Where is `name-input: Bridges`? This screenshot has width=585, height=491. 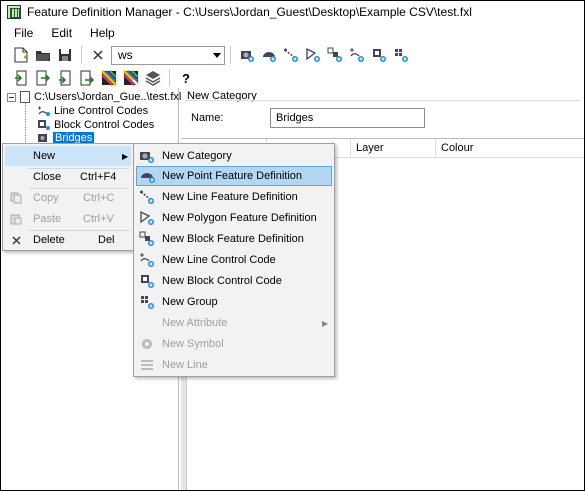 name-input: Bridges is located at coordinates (347, 118).